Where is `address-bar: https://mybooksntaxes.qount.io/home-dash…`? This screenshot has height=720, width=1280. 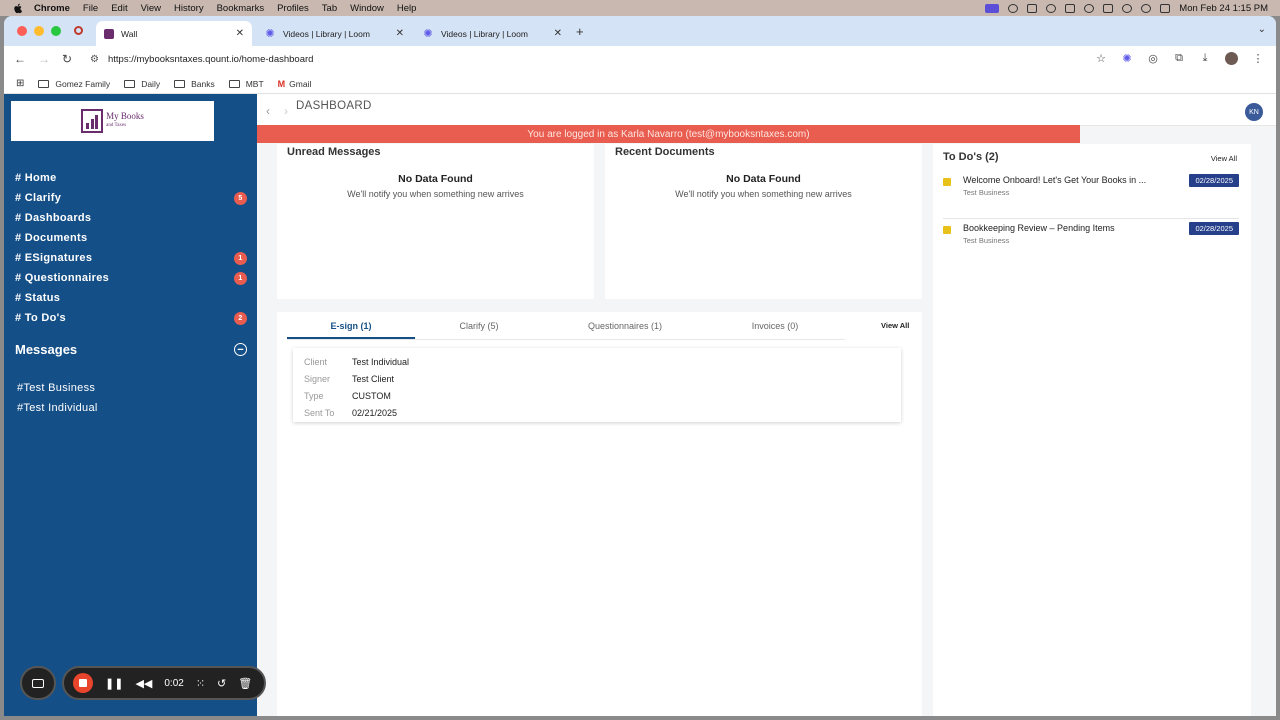 address-bar: https://mybooksntaxes.qount.io/home-dash… is located at coordinates (210, 59).